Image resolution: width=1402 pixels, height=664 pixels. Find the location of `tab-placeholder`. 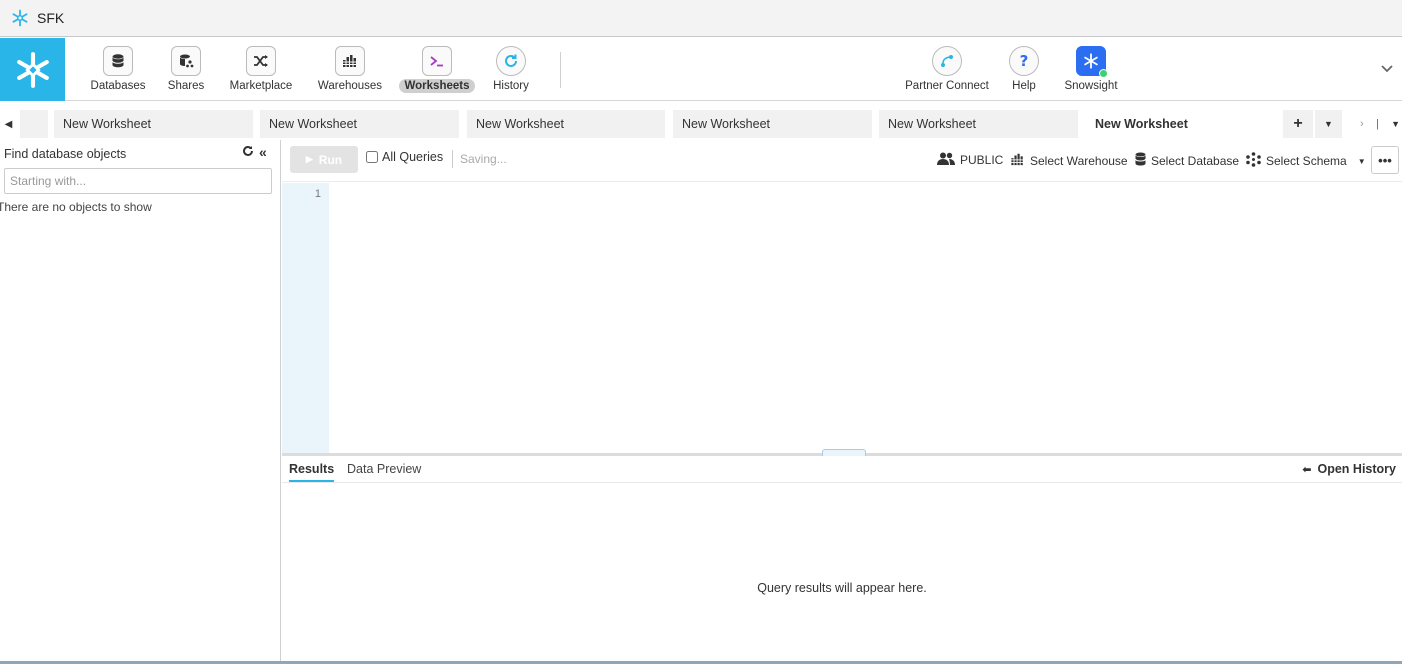

tab-placeholder is located at coordinates (34, 124).